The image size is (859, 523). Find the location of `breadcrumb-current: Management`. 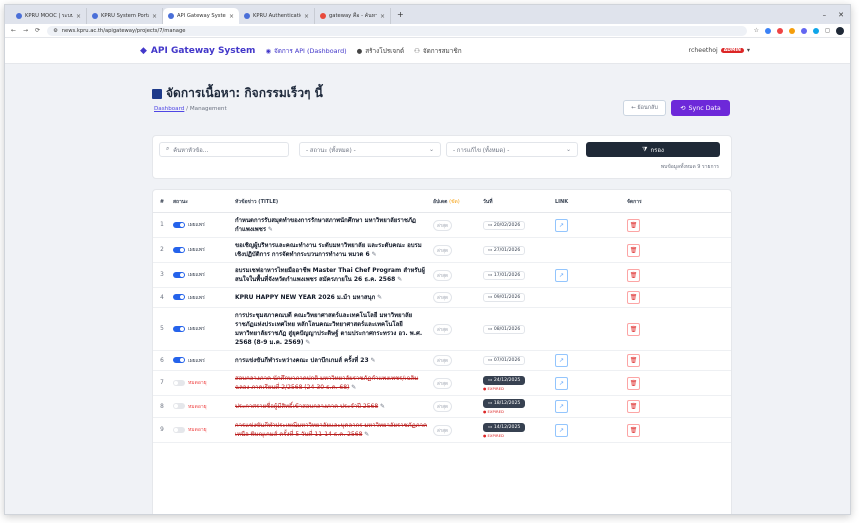

breadcrumb-current: Management is located at coordinates (208, 109).